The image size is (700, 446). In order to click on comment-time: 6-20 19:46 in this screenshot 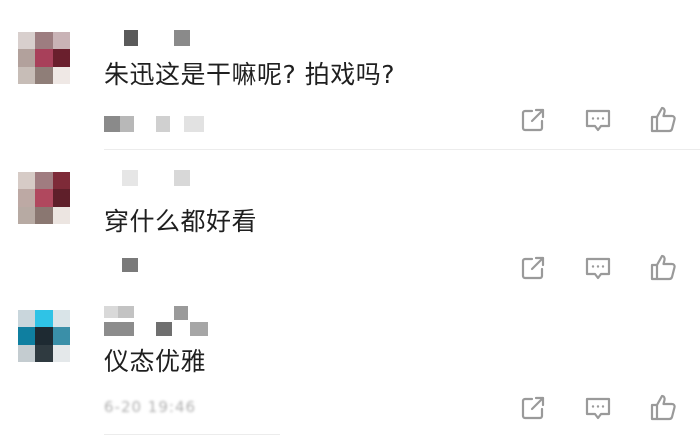, I will do `click(150, 407)`.